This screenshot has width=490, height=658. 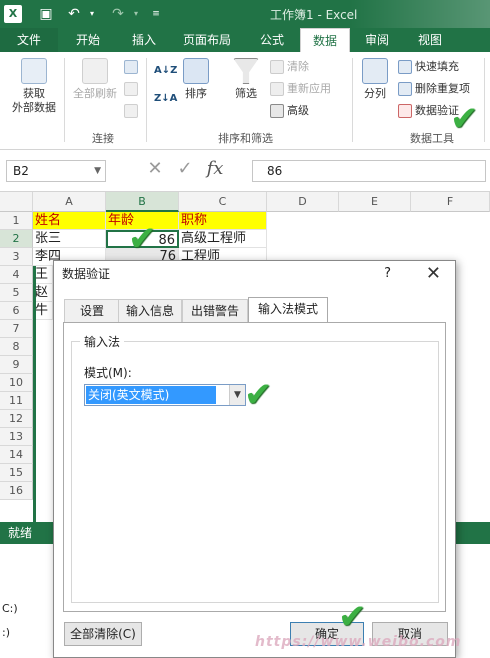 I want to click on cancel-formula-icon: ✕, so click(x=155, y=168).